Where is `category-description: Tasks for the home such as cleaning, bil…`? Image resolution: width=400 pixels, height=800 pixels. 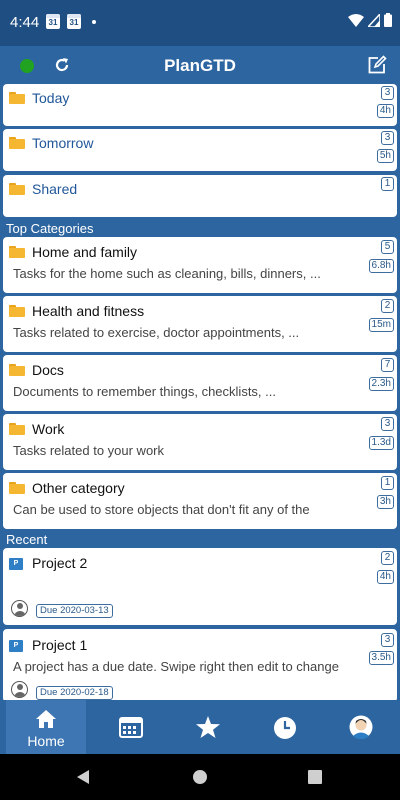
category-description: Tasks for the home such as cleaning, bil… is located at coordinates (167, 273).